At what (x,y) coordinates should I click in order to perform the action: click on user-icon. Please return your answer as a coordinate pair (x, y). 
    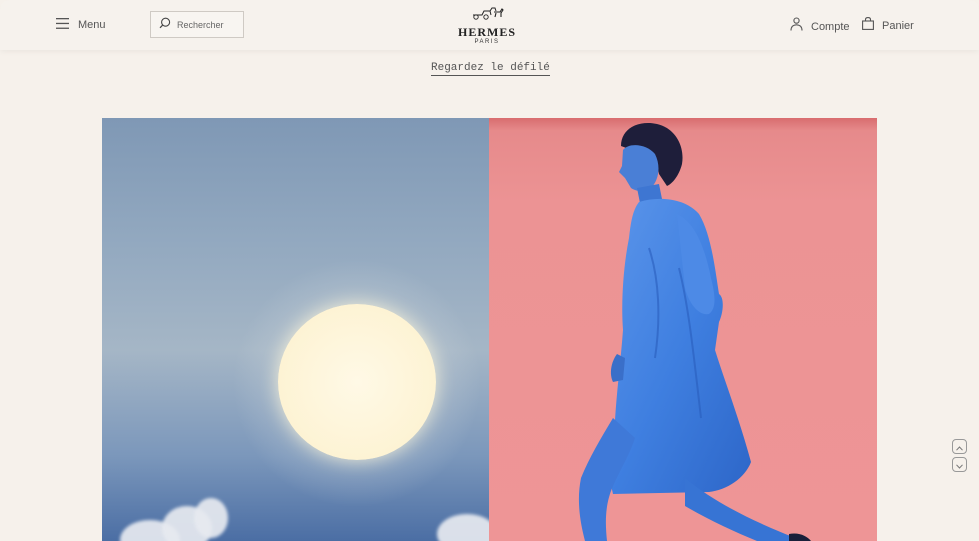
    Looking at the image, I should click on (796, 26).